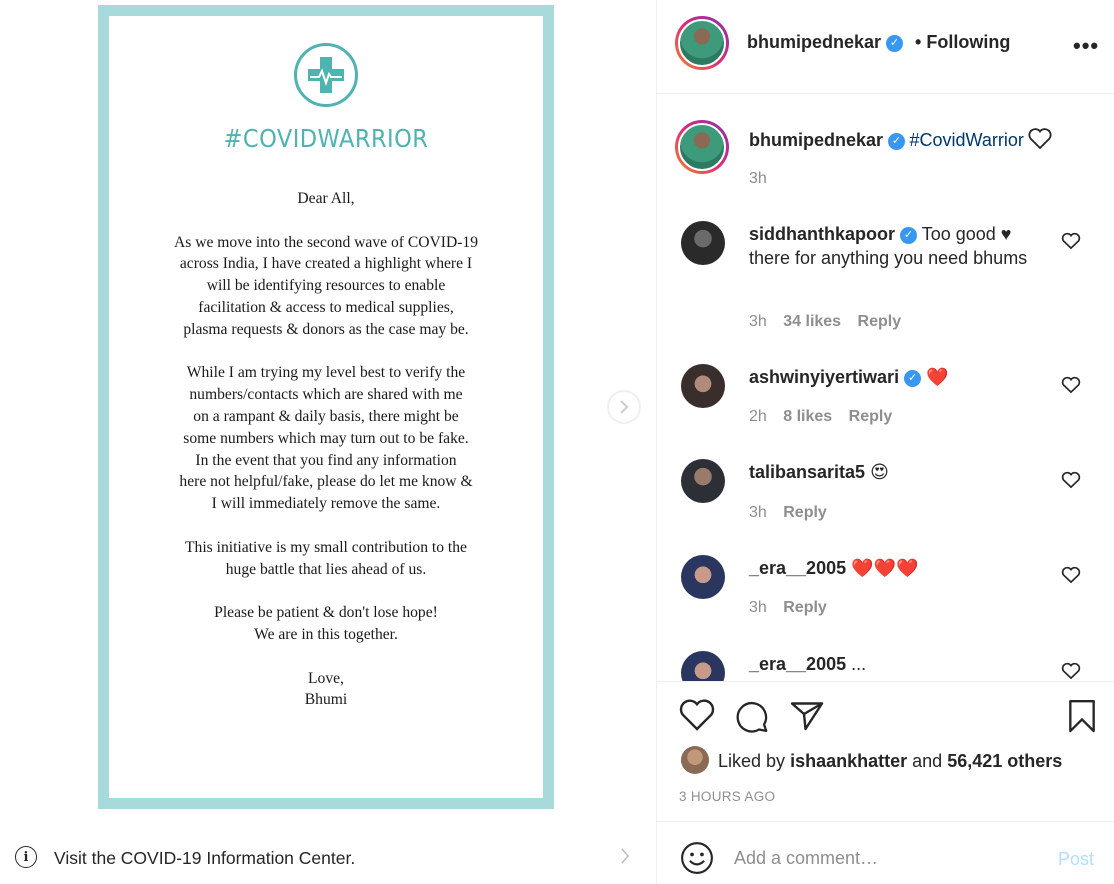  I want to click on header-username: bhumipednekar ✓, so click(825, 42).